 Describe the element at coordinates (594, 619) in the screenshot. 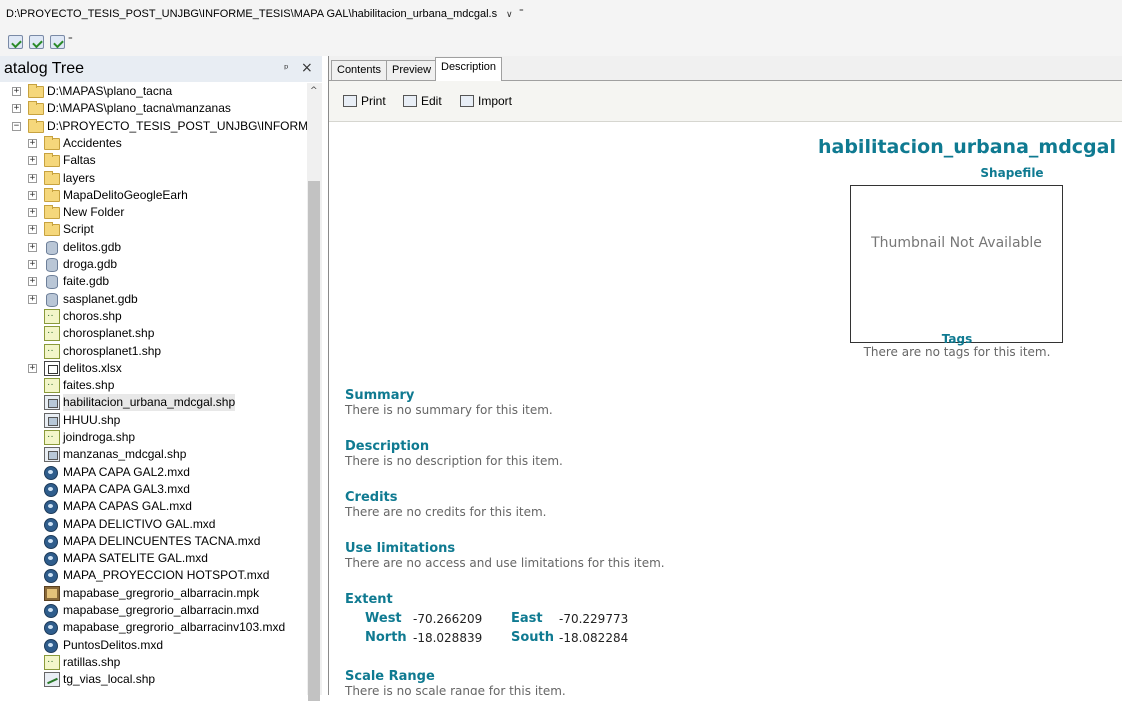

I see `extent-east-value: -70.229773` at that location.